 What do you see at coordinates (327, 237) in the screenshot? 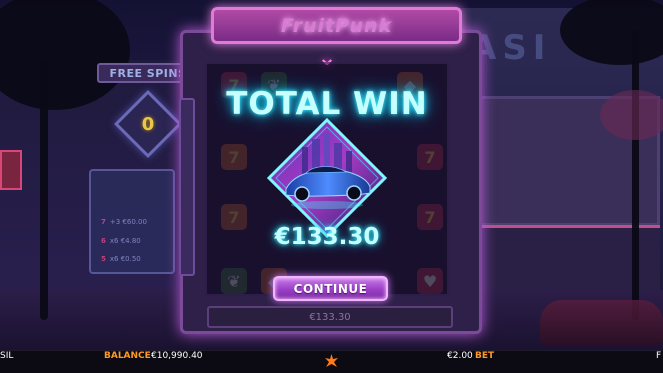
I see `total-win-amount: €133.30` at bounding box center [327, 237].